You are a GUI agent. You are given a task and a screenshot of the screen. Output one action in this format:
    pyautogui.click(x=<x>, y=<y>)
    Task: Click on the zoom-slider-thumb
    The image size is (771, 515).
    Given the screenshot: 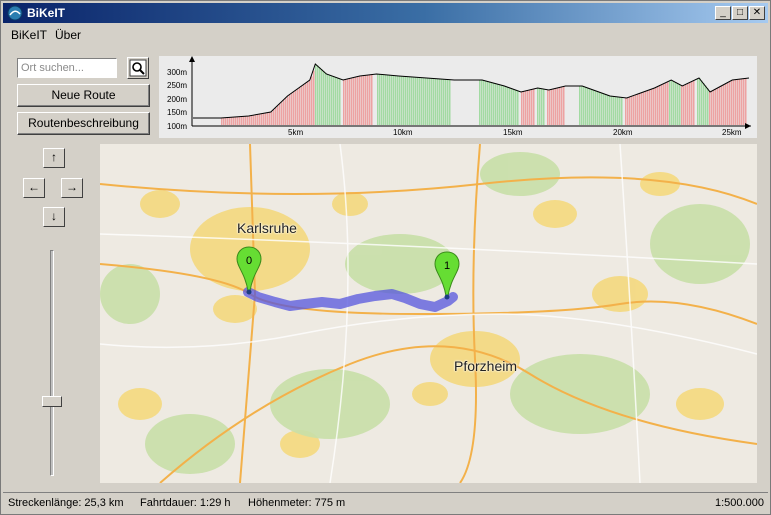 What is the action you would take?
    pyautogui.click(x=52, y=401)
    